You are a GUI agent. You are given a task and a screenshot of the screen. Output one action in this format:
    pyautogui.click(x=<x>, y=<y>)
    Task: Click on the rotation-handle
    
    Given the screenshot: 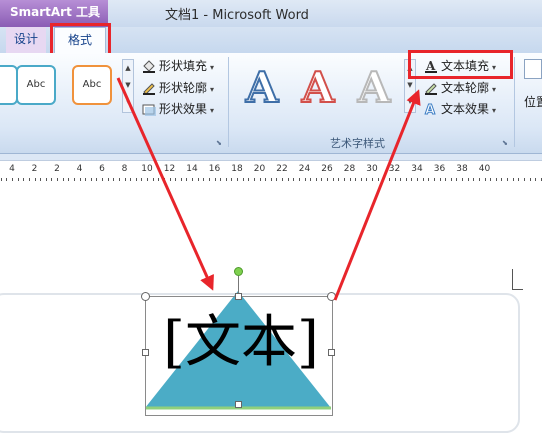 What is the action you would take?
    pyautogui.click(x=238, y=271)
    